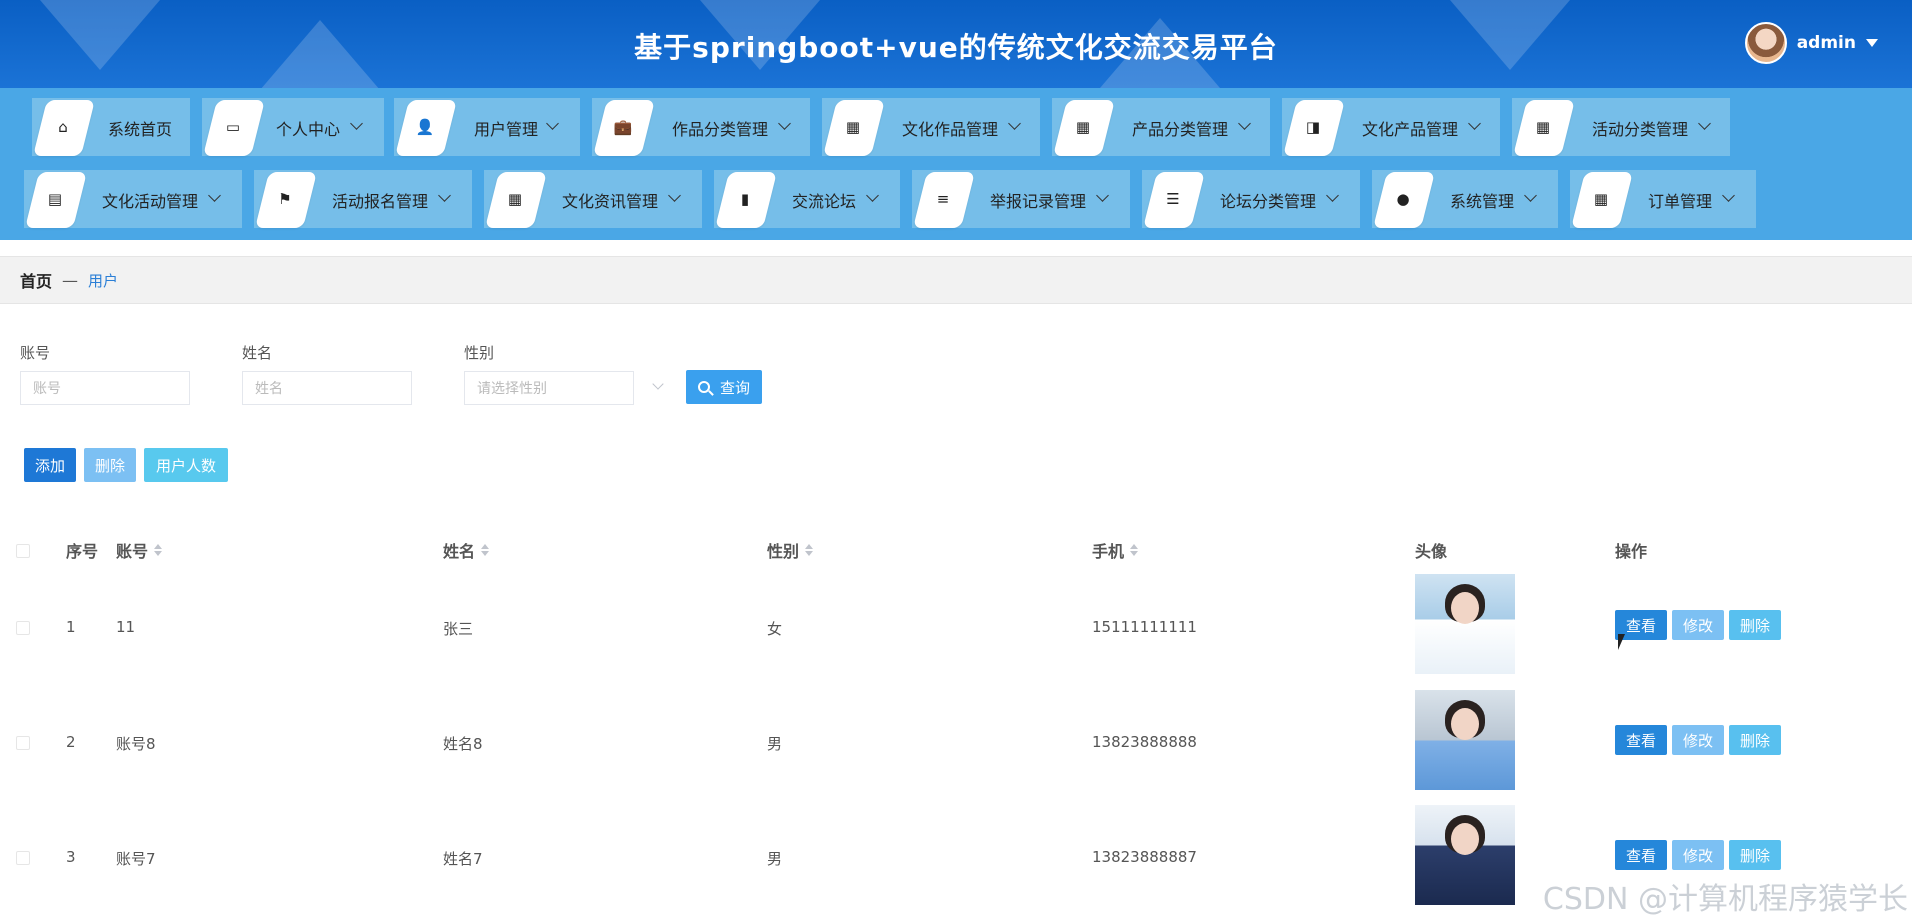 This screenshot has width=1912, height=920. I want to click on nav-item-forum-category: ☰ 论坛分类管理, so click(1251, 199).